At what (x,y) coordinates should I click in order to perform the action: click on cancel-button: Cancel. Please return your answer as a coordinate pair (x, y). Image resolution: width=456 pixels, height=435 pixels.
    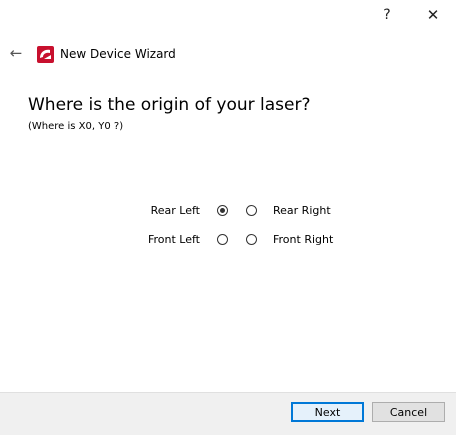
    Looking at the image, I should click on (408, 412).